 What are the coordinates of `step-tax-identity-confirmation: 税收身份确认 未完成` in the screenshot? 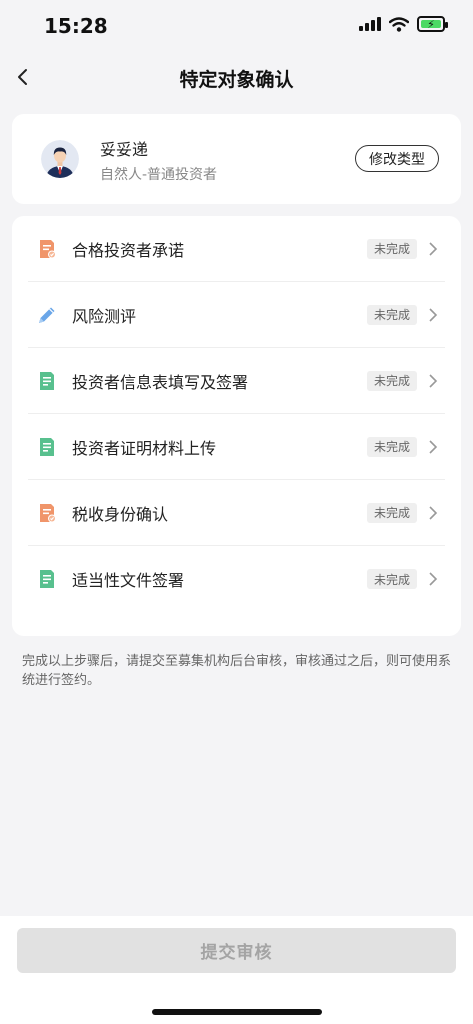 It's located at (236, 513).